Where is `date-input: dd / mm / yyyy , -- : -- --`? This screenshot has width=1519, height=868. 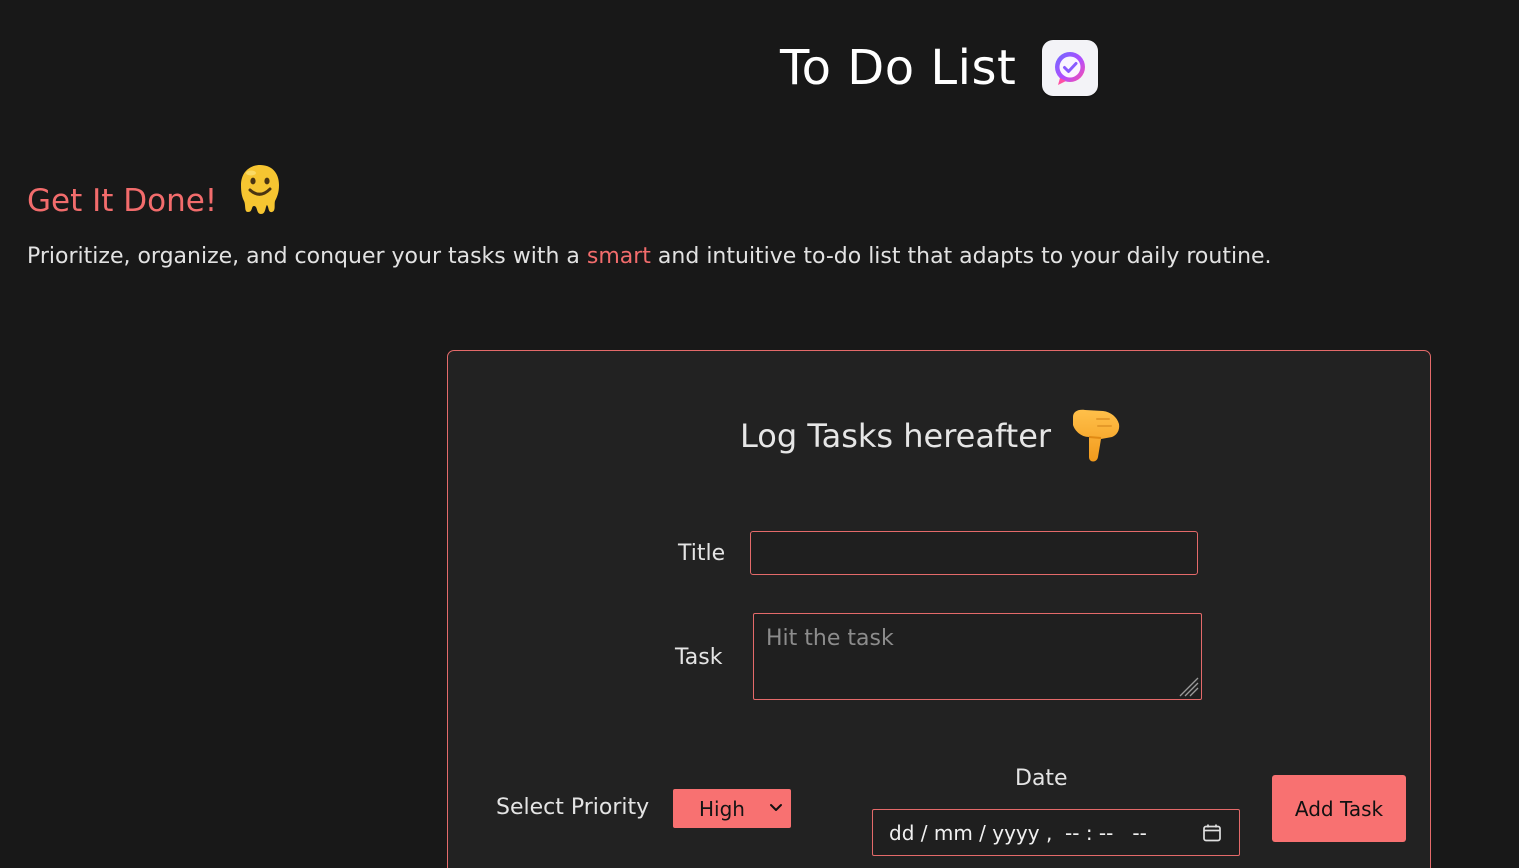 date-input: dd / mm / yyyy , -- : -- -- is located at coordinates (1056, 832).